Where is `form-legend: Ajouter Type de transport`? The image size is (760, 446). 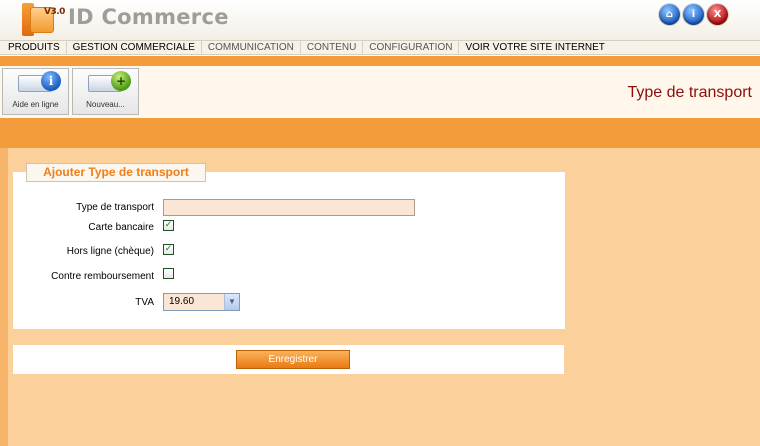
form-legend: Ajouter Type de transport is located at coordinates (116, 172).